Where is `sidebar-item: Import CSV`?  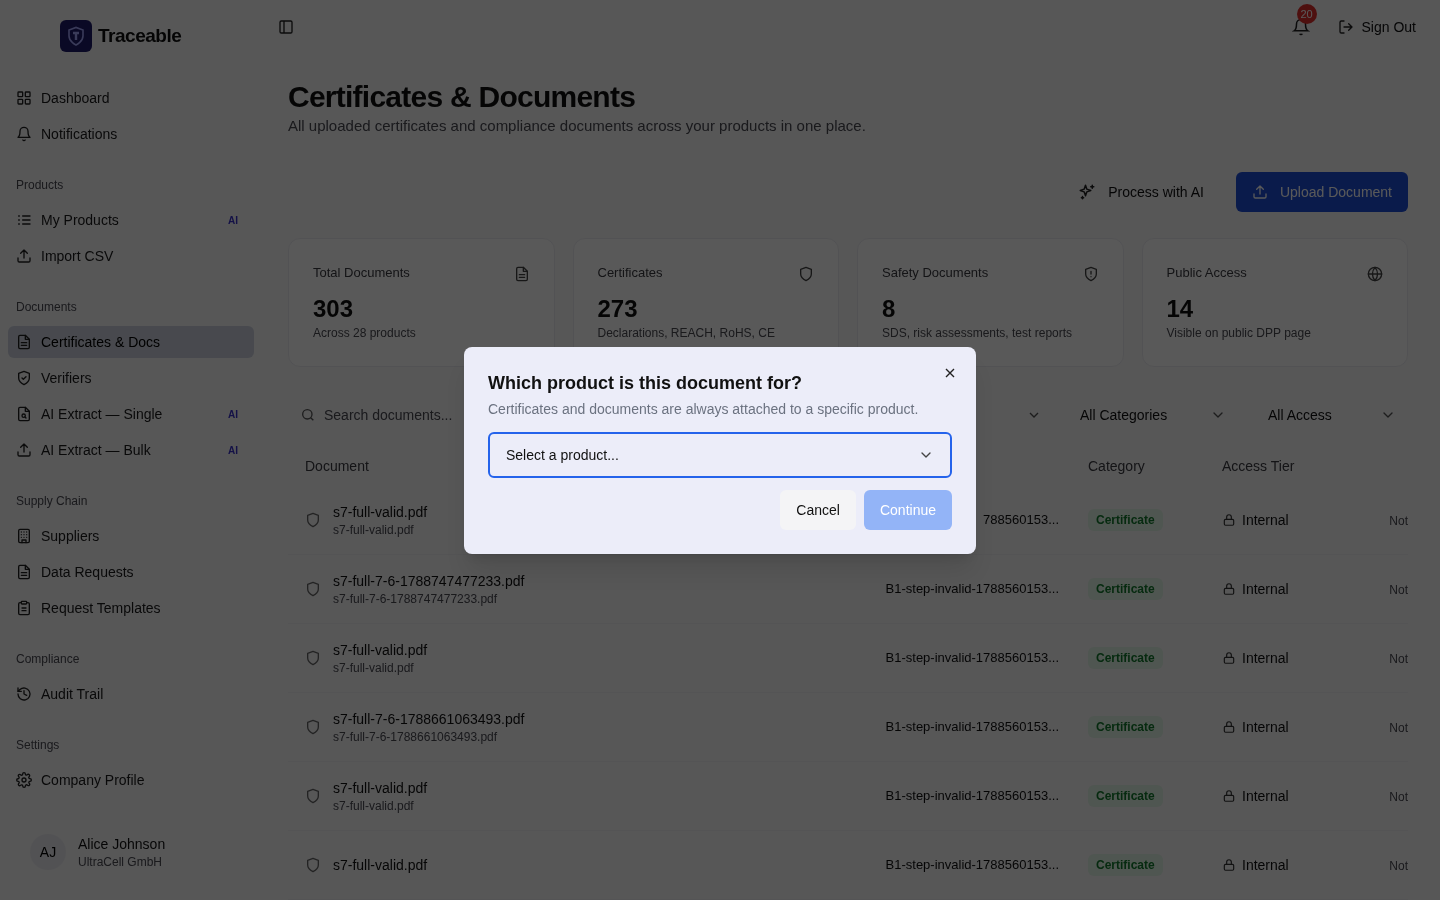 sidebar-item: Import CSV is located at coordinates (131, 256).